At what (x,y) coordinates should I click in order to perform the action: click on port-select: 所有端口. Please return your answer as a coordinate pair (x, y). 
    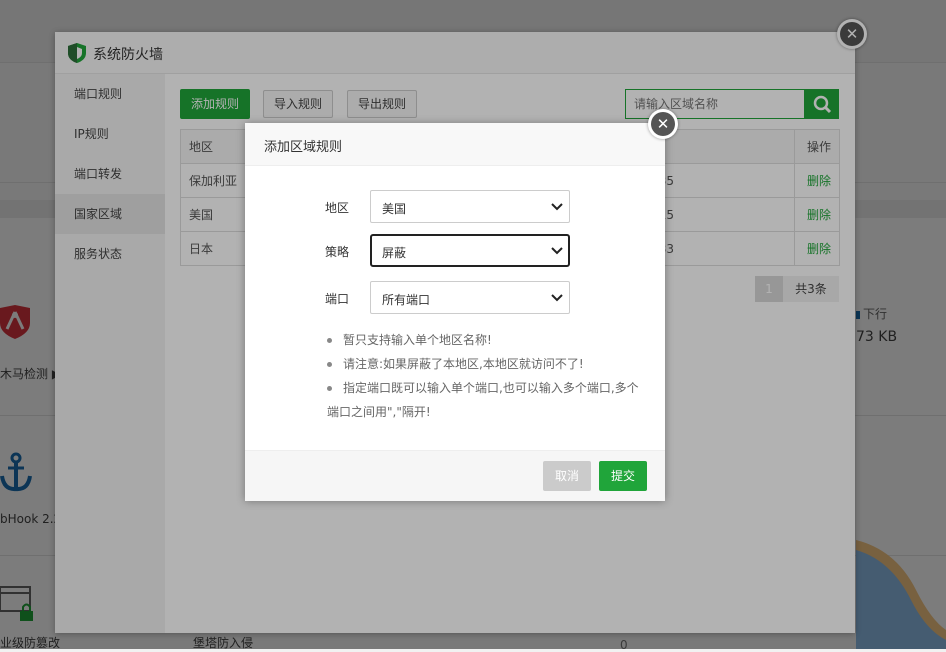
    Looking at the image, I should click on (470, 297).